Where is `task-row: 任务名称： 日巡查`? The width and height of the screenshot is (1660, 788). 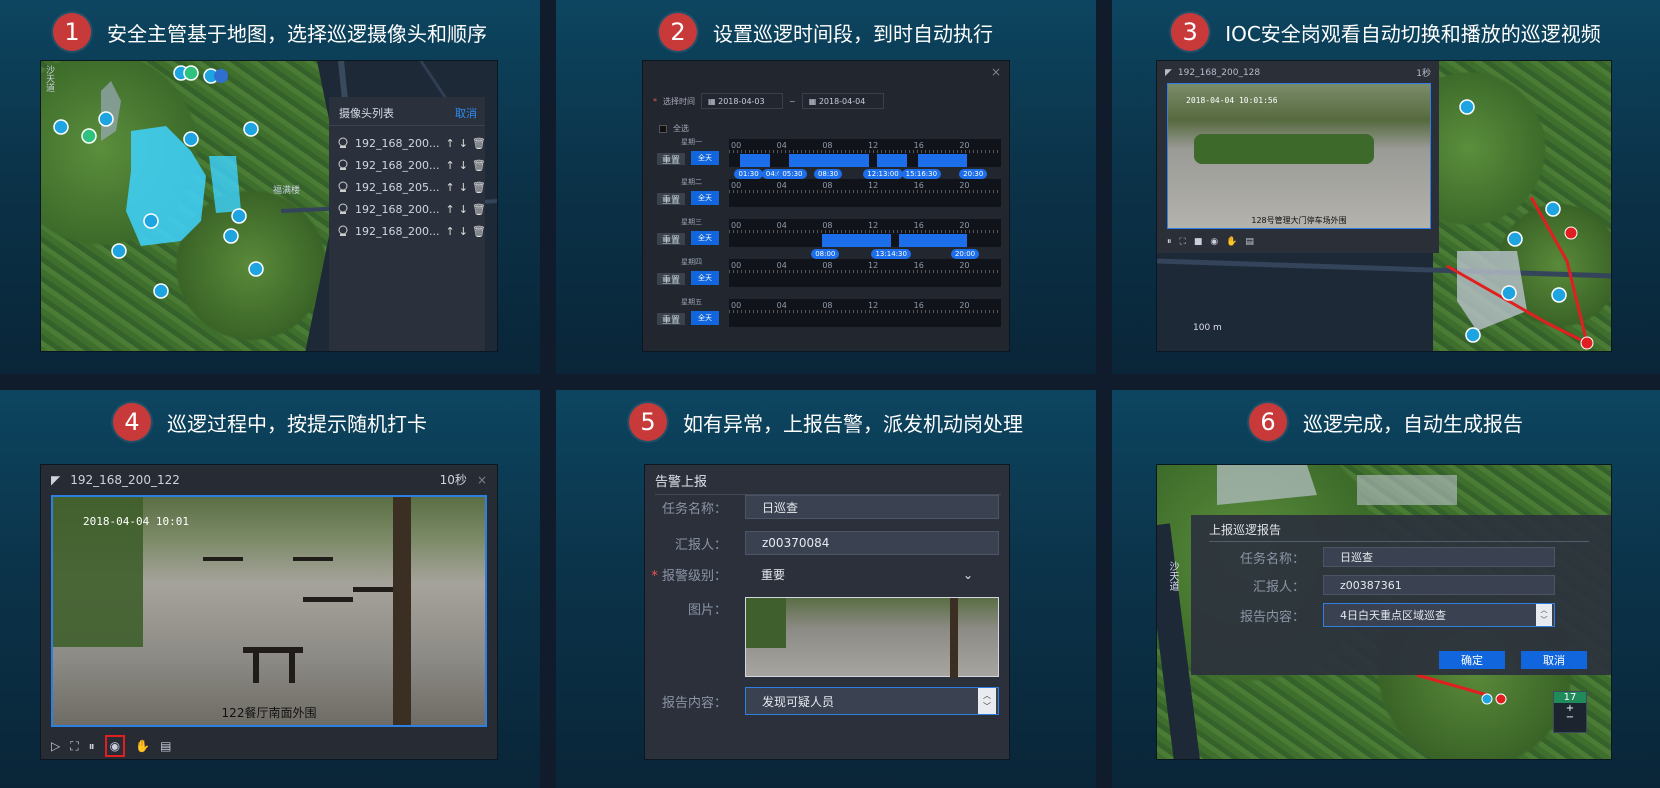 task-row: 任务名称： 日巡查 is located at coordinates (1401, 557).